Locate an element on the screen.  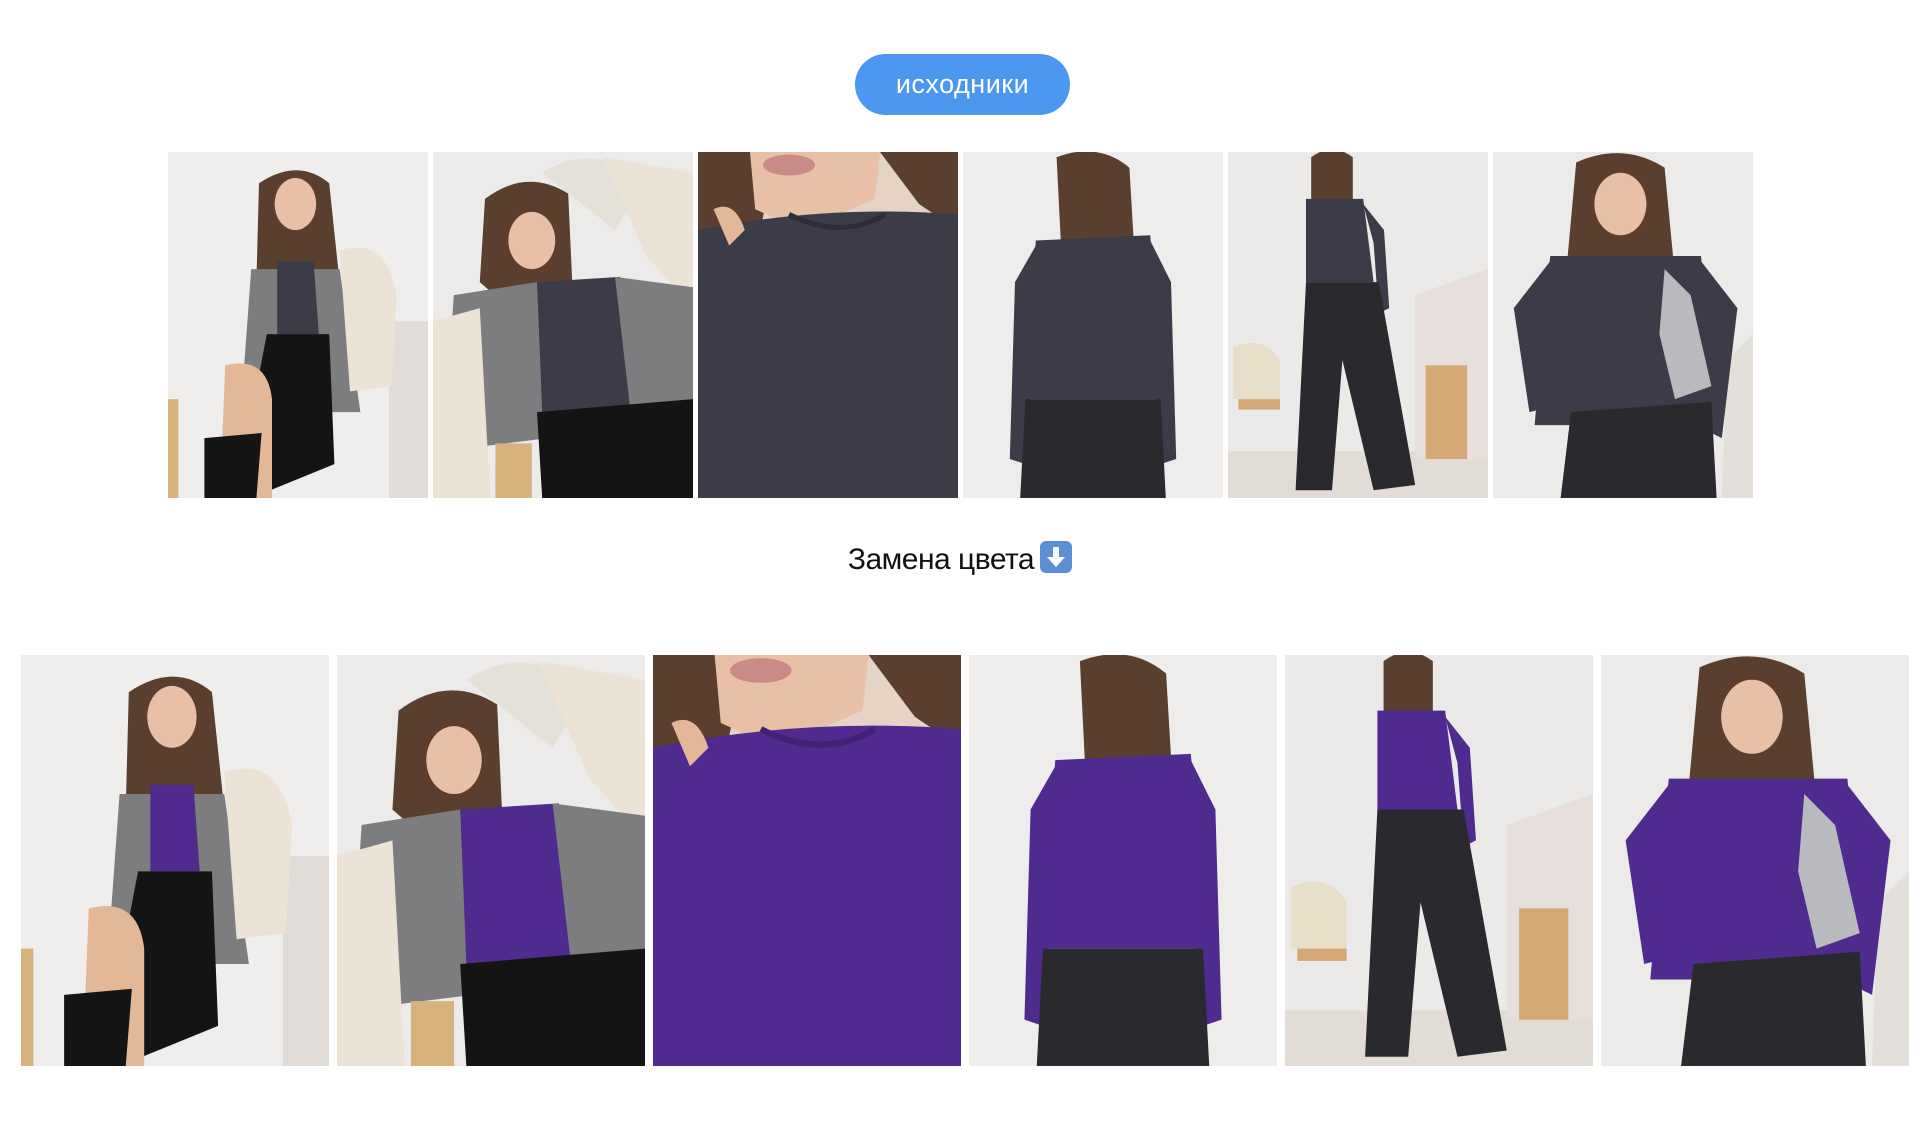
photo-full-length-jeans-original is located at coordinates (1358, 325).